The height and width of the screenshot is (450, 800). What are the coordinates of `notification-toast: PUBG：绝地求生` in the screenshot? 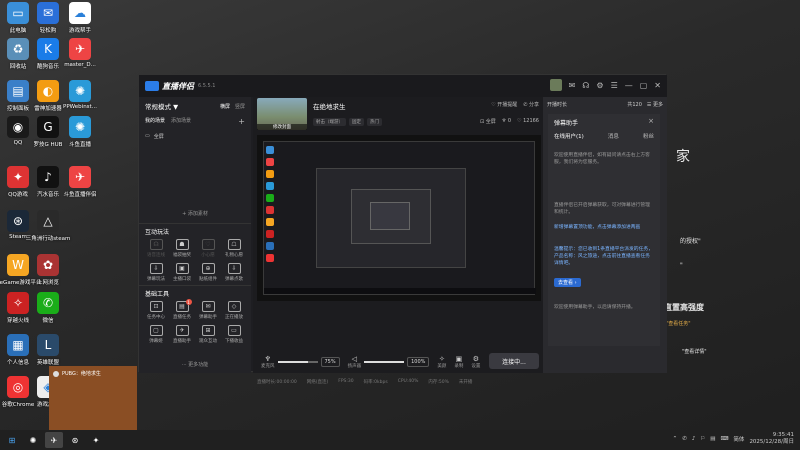 It's located at (93, 398).